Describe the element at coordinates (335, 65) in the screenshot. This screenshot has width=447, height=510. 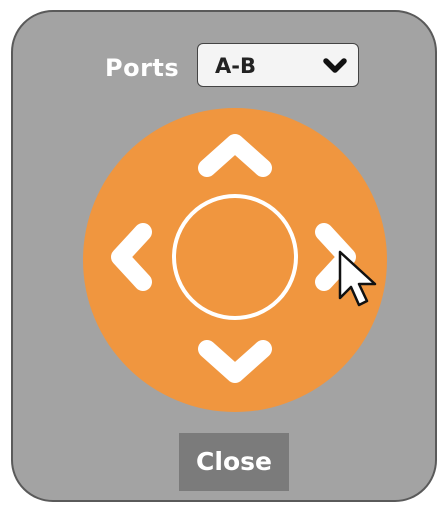
I see `chevron-down-icon` at that location.